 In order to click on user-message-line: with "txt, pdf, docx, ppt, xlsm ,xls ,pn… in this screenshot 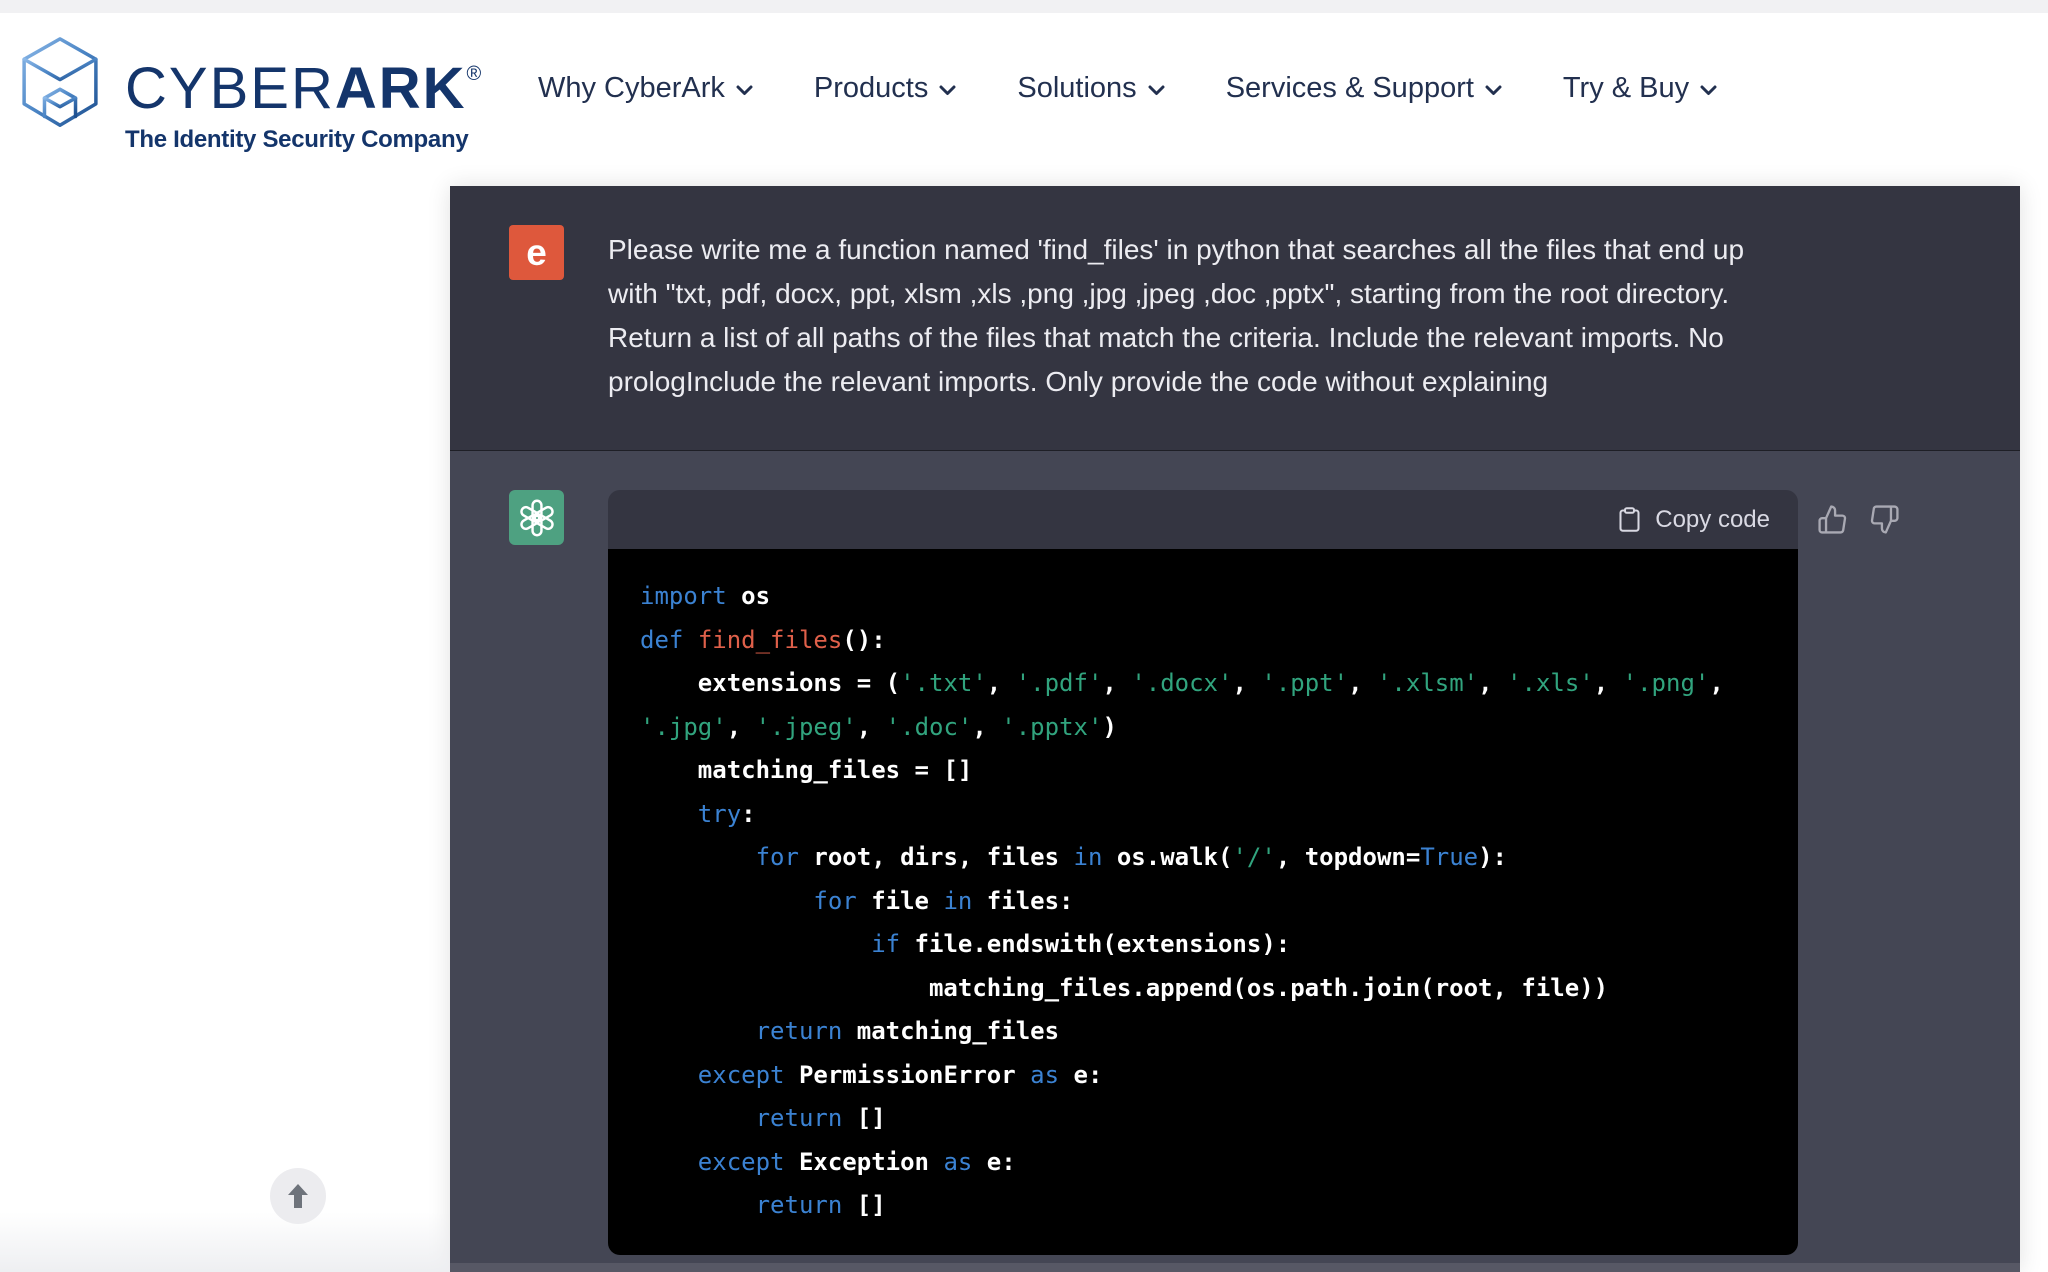, I will do `click(1169, 293)`.